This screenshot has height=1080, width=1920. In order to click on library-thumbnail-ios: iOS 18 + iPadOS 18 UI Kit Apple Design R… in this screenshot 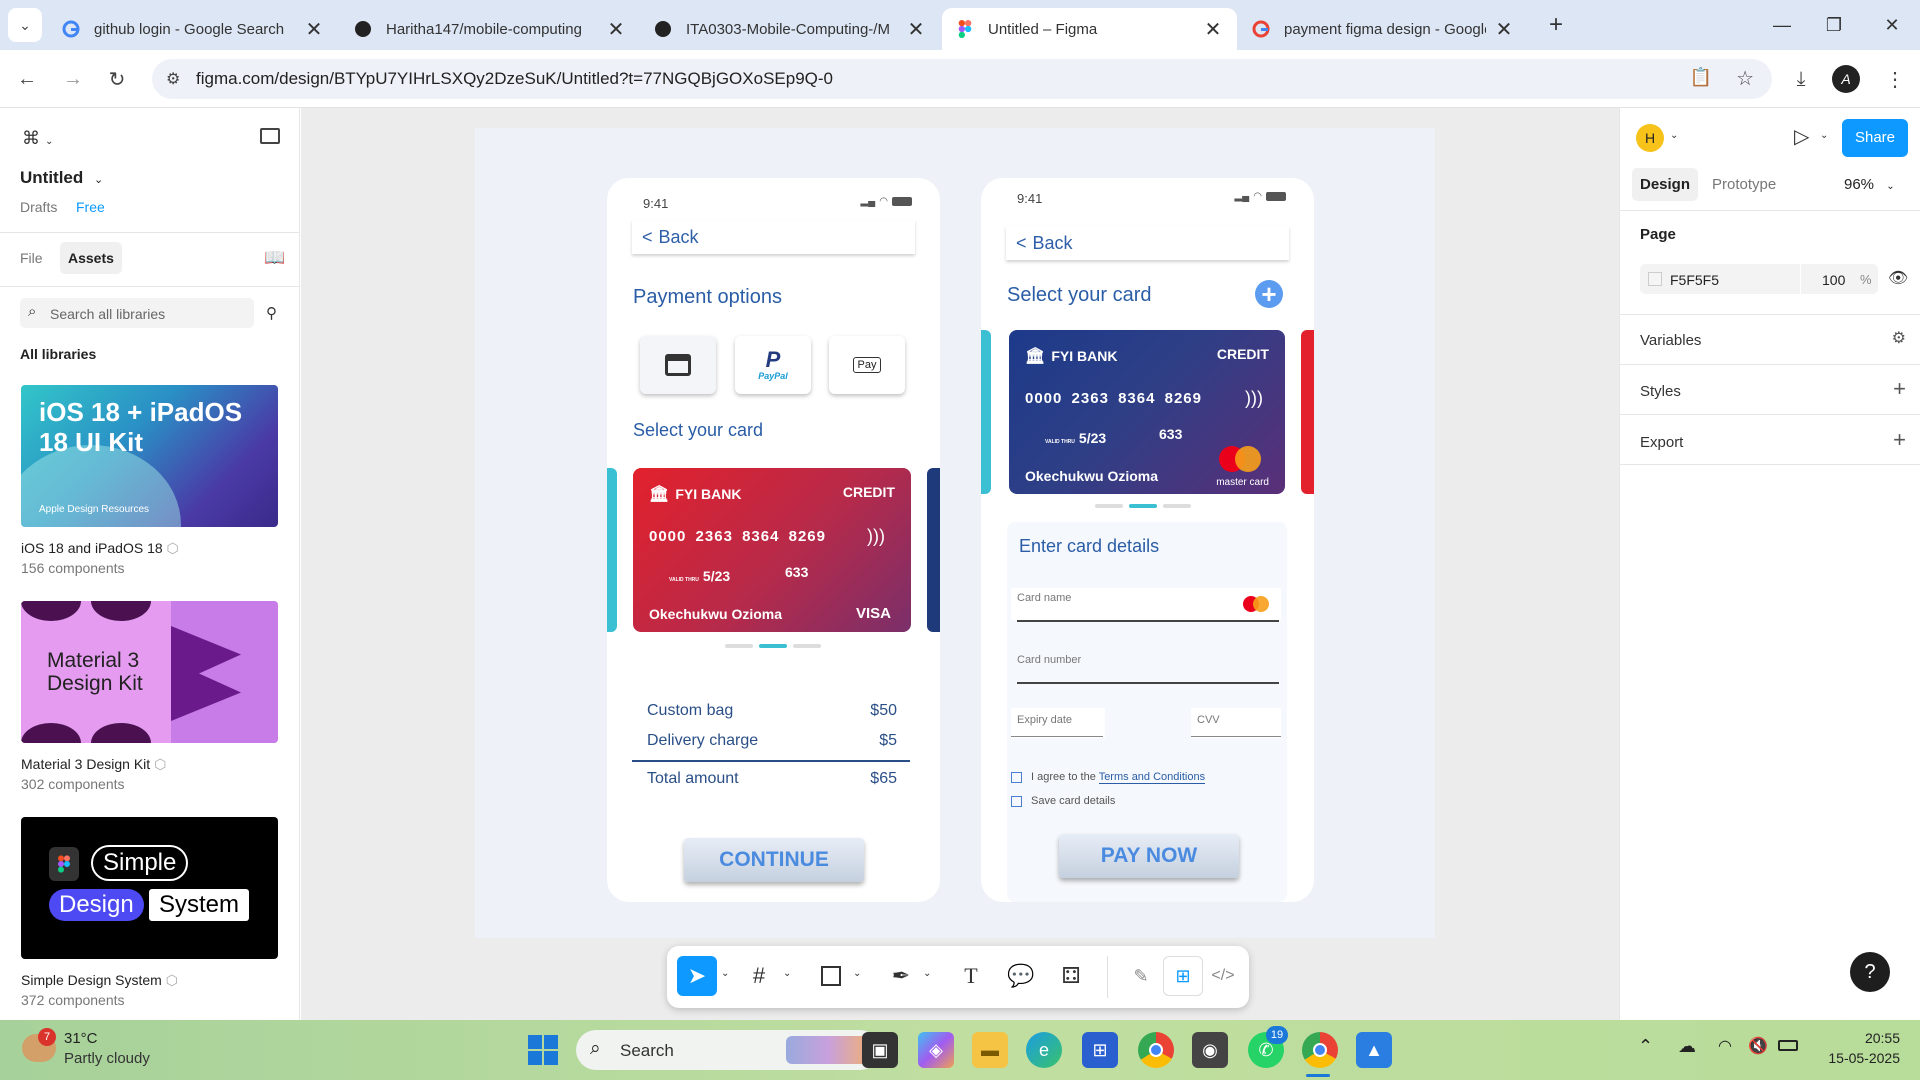, I will do `click(149, 456)`.